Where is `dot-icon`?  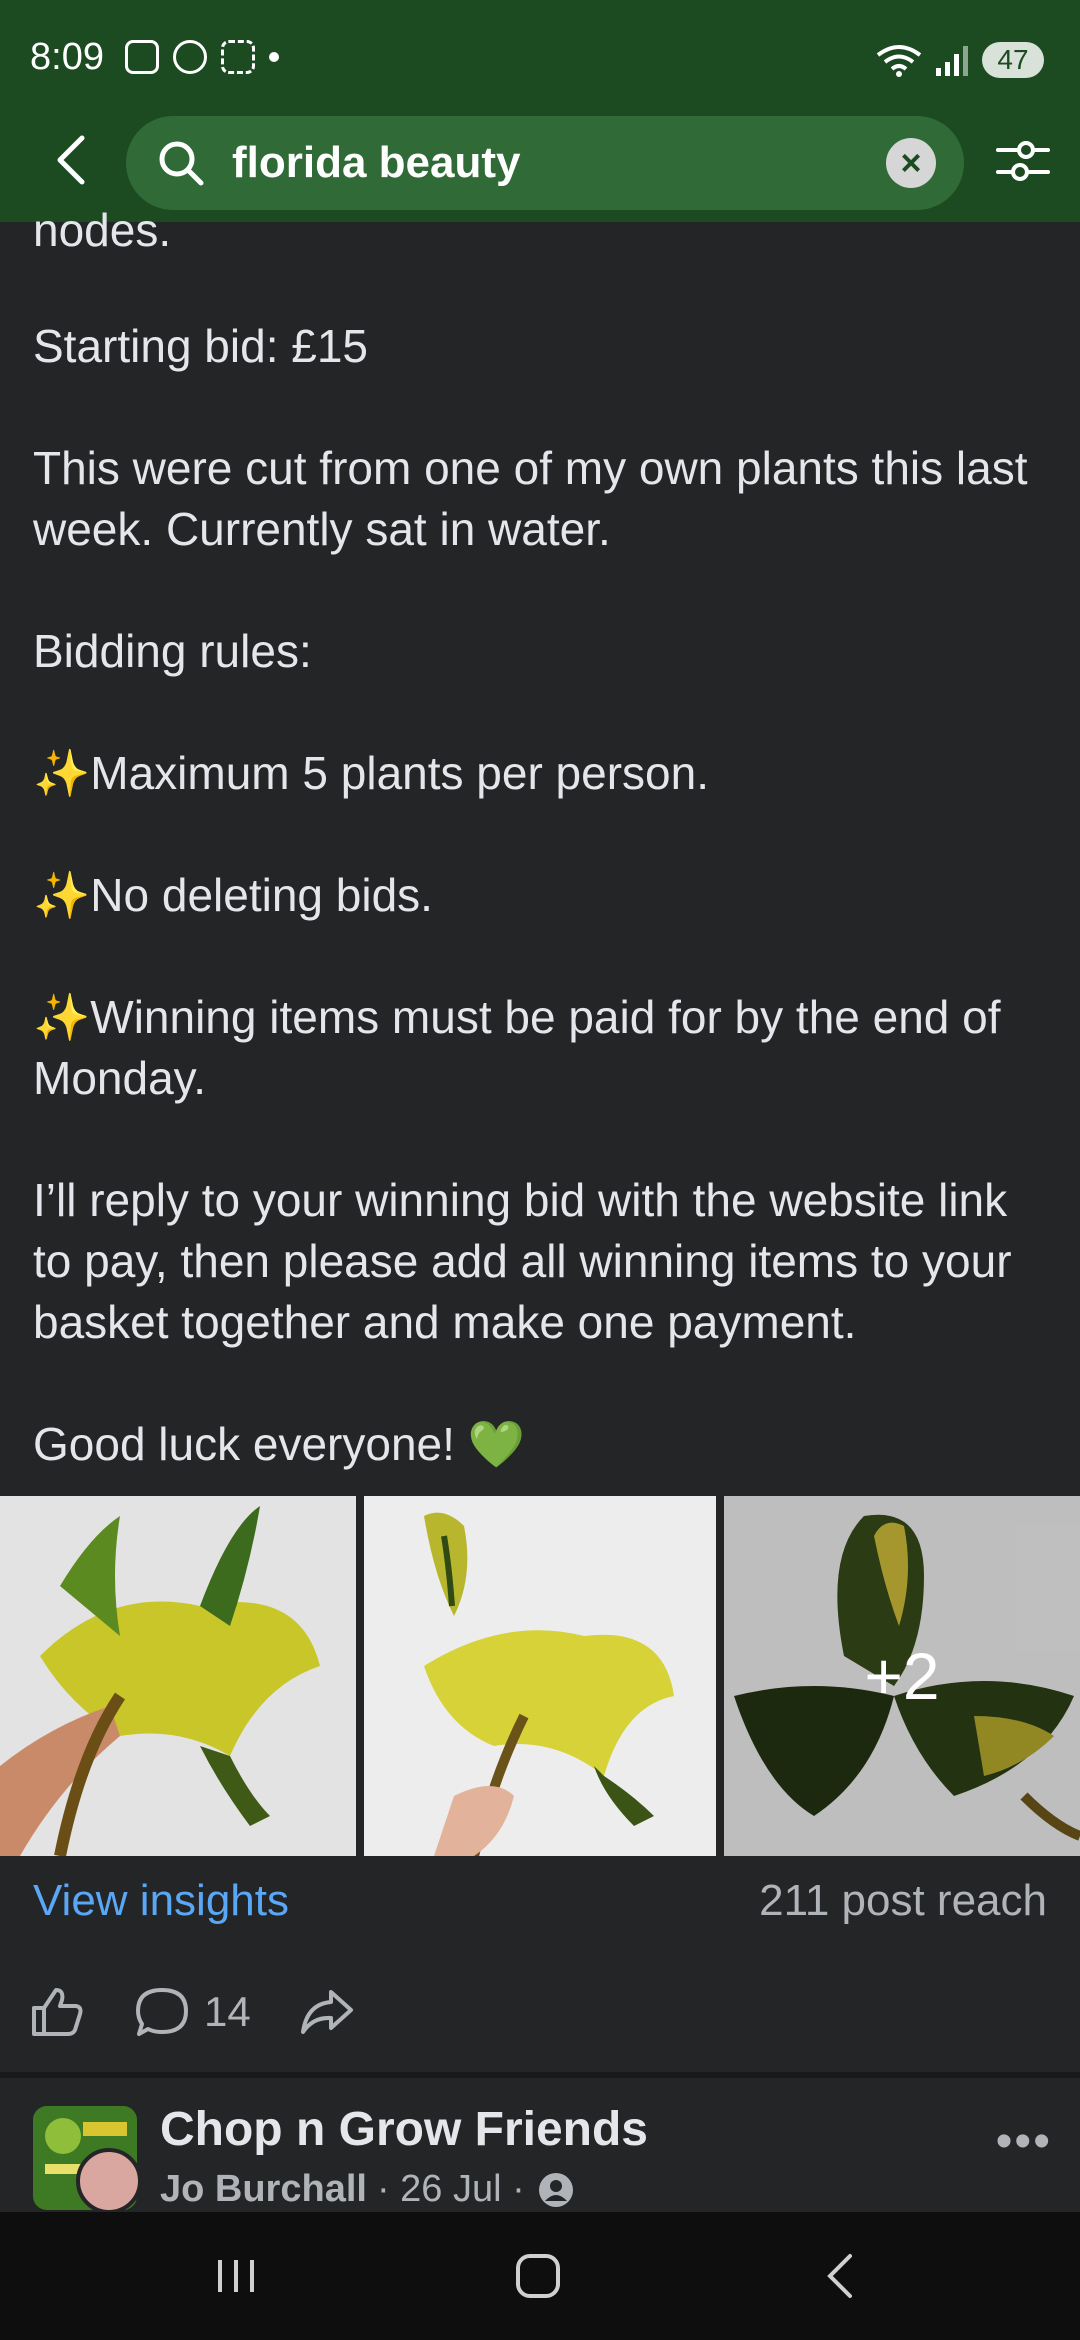
dot-icon is located at coordinates (274, 57).